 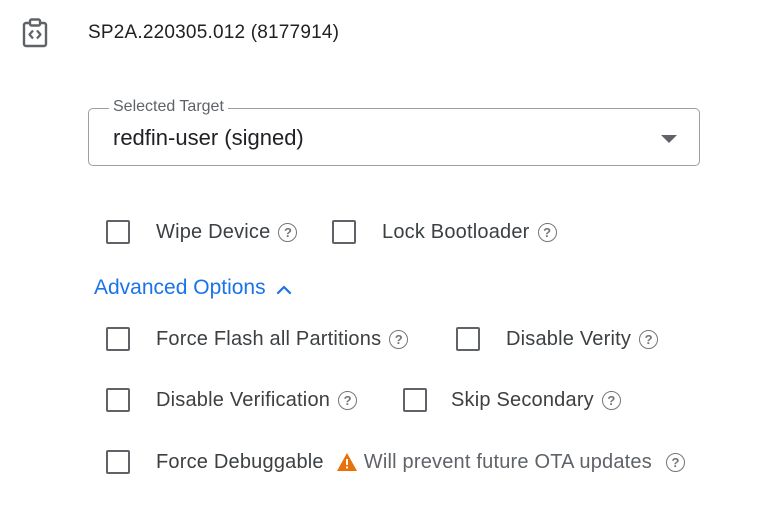 What do you see at coordinates (507, 461) in the screenshot?
I see `warning-text: Will prevent future OTA updates` at bounding box center [507, 461].